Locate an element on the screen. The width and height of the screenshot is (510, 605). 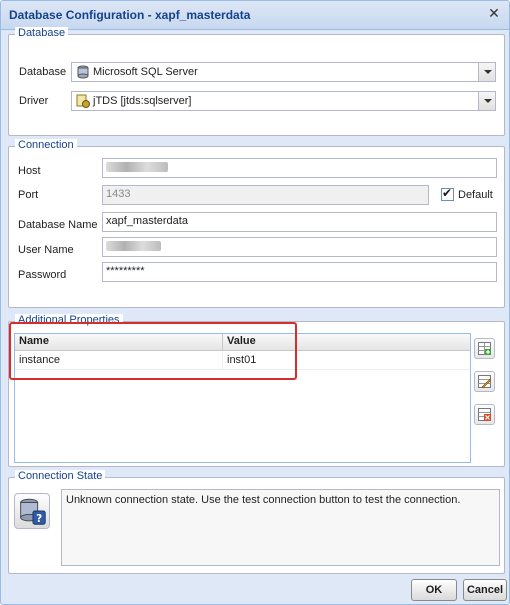
delete-row-icon is located at coordinates (484, 414).